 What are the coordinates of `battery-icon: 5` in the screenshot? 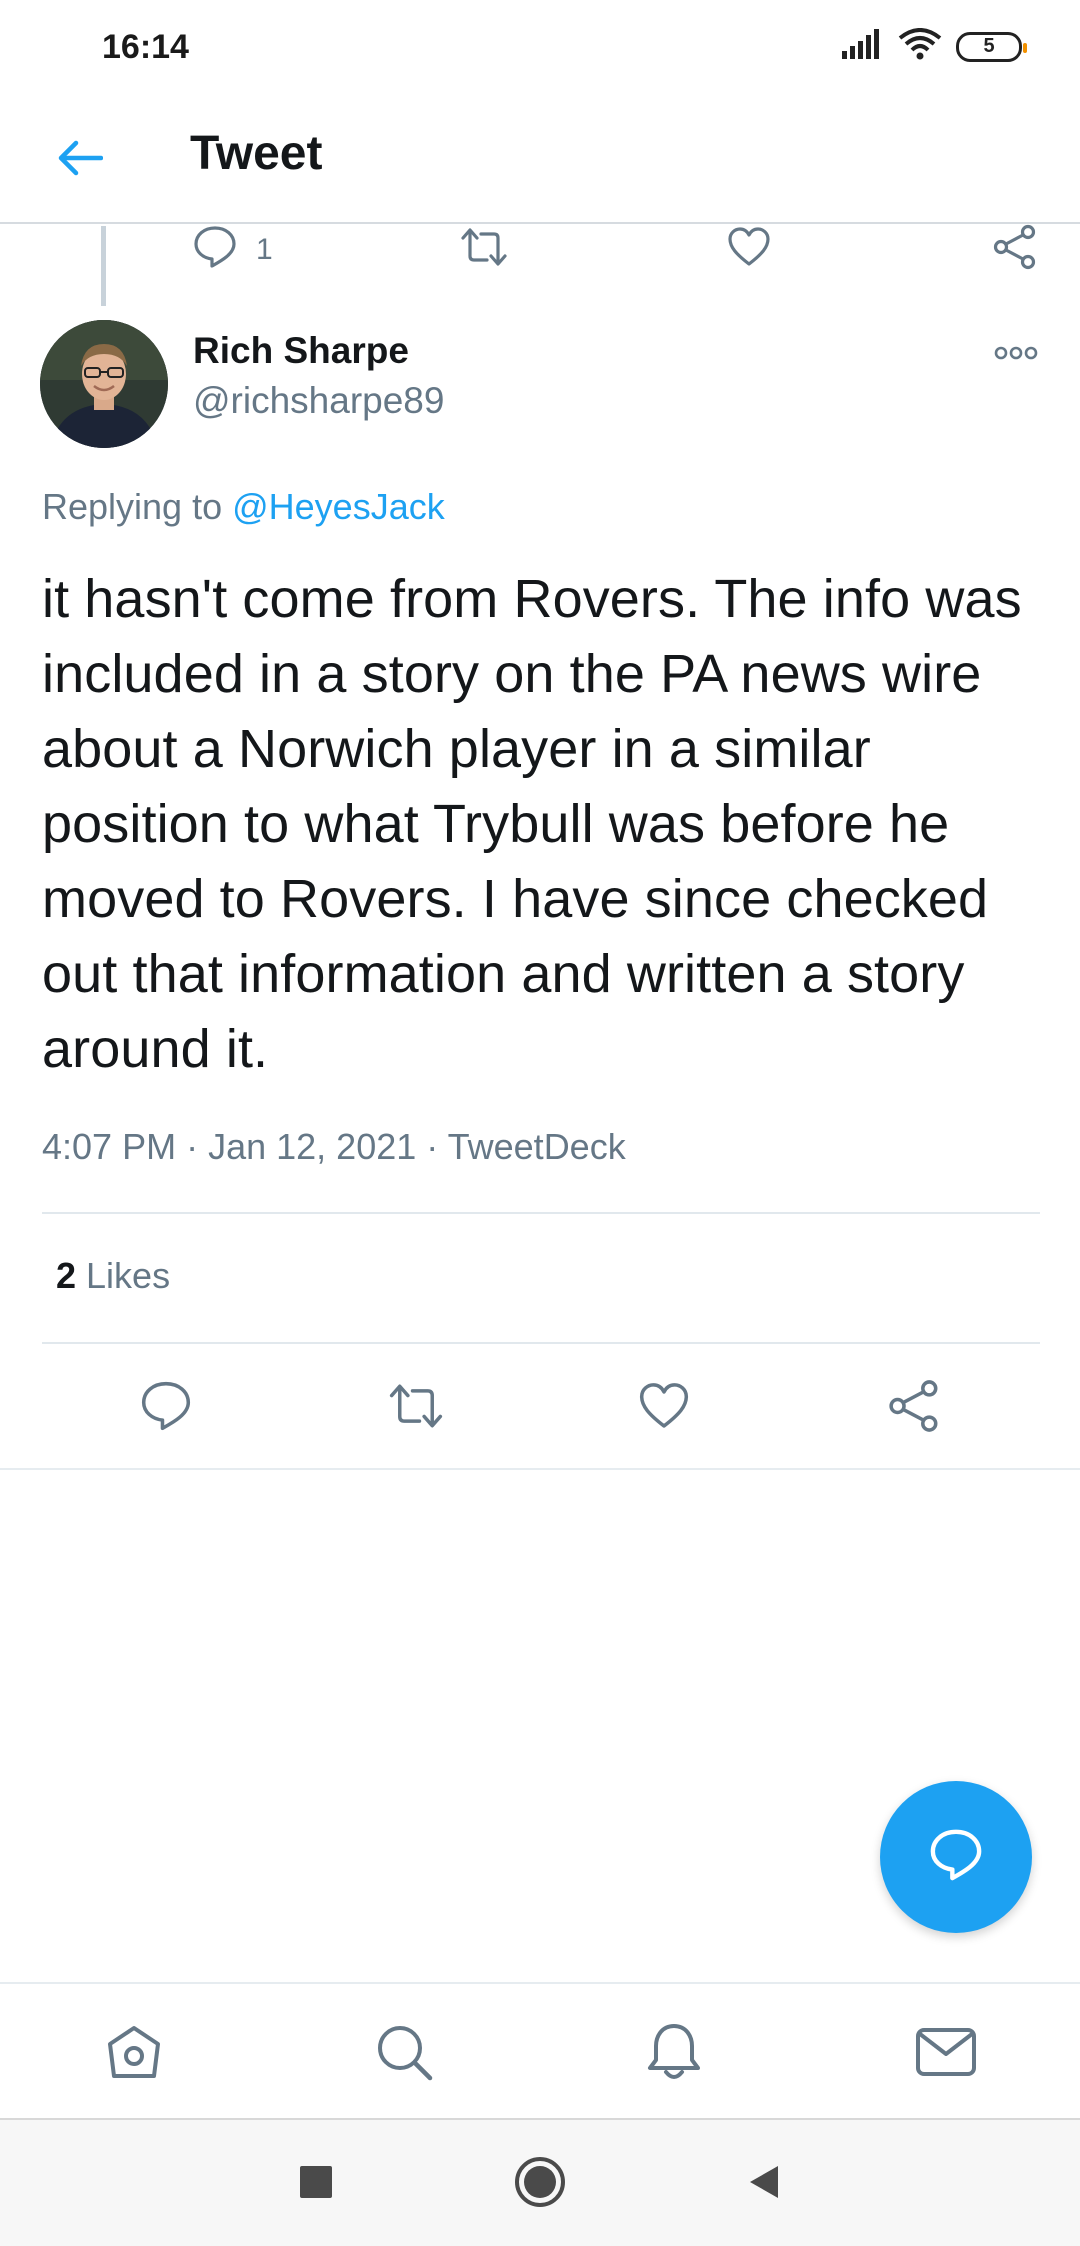 It's located at (991, 46).